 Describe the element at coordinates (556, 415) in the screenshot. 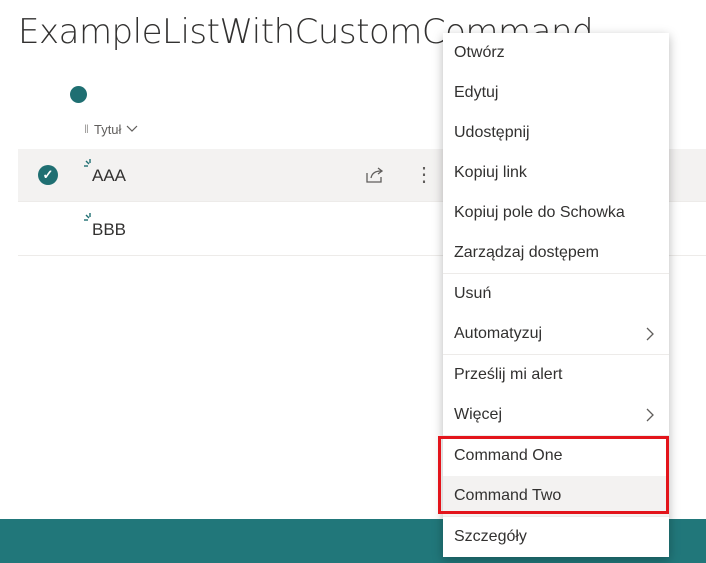

I see `menu-item-more: Więcej` at that location.